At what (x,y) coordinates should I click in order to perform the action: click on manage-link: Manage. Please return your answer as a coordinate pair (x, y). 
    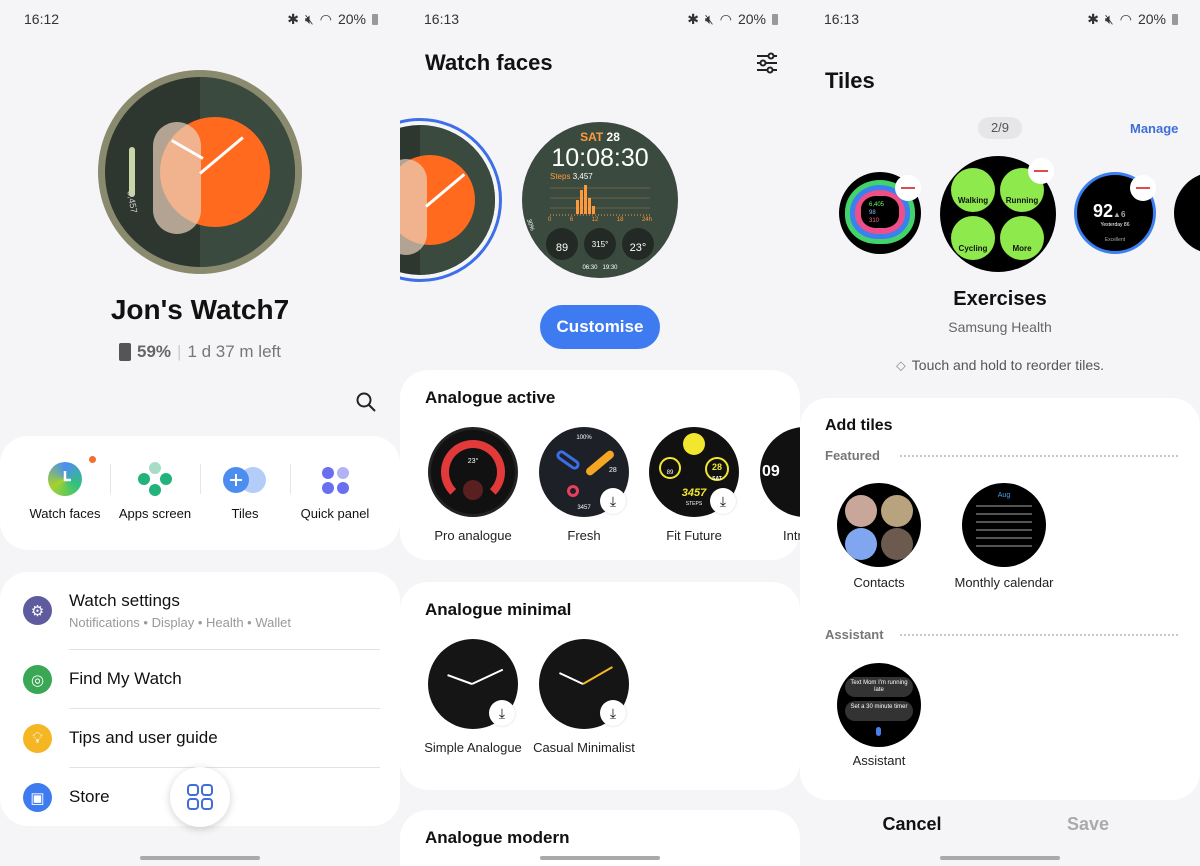
    Looking at the image, I should click on (1154, 128).